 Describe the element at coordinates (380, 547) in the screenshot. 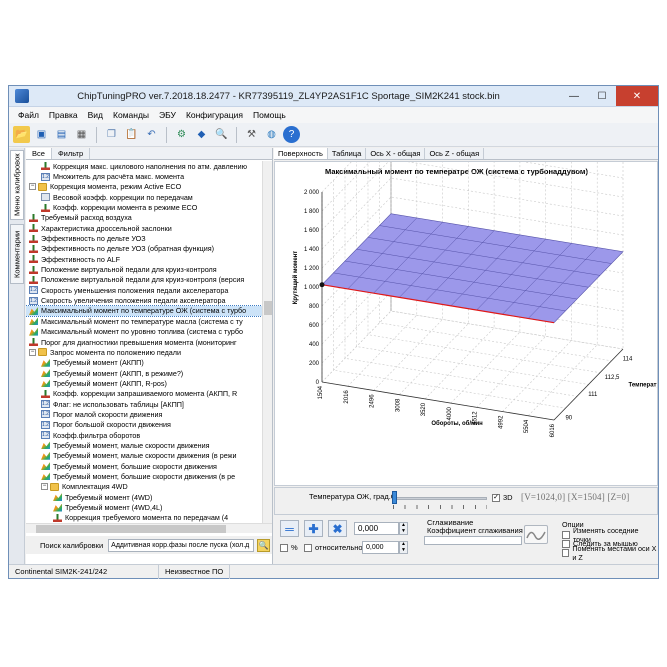

I see `relative-value-input: 0,000` at that location.